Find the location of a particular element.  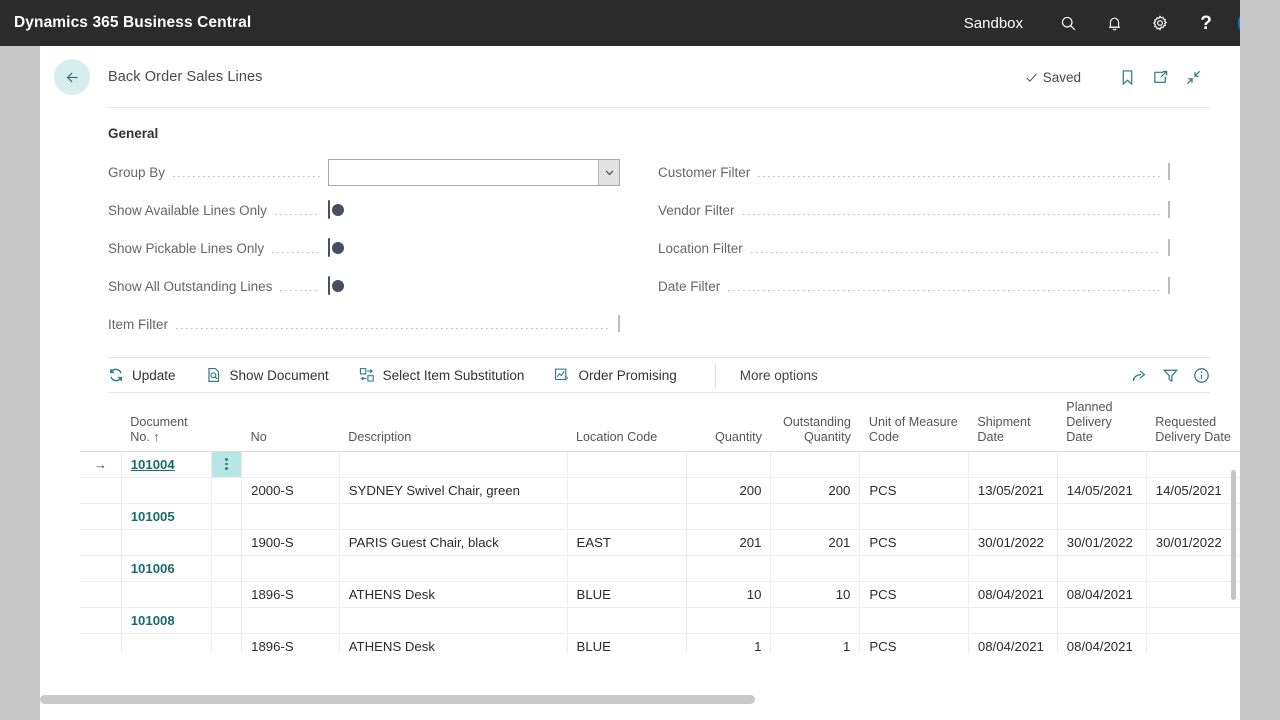

cell-no: 1896-S is located at coordinates (290, 643).